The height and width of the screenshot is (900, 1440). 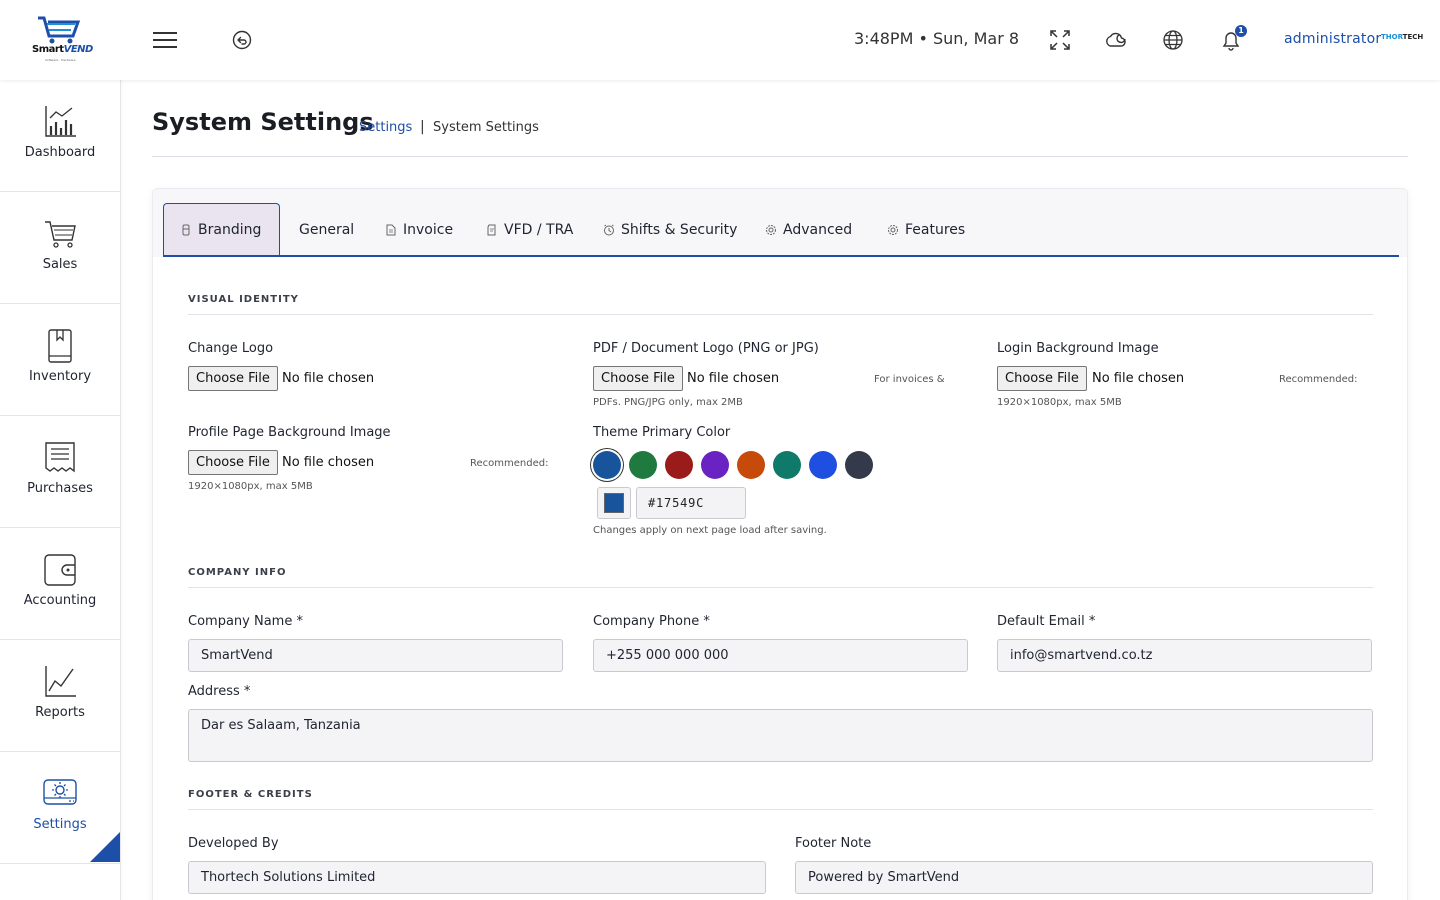 I want to click on gear-icon, so click(x=771, y=229).